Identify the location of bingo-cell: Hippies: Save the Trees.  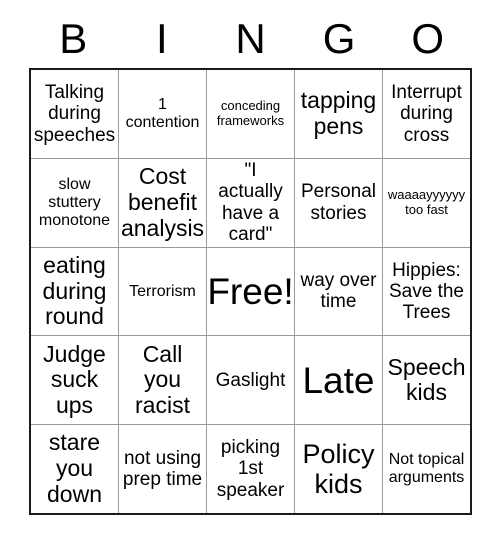
(426, 291).